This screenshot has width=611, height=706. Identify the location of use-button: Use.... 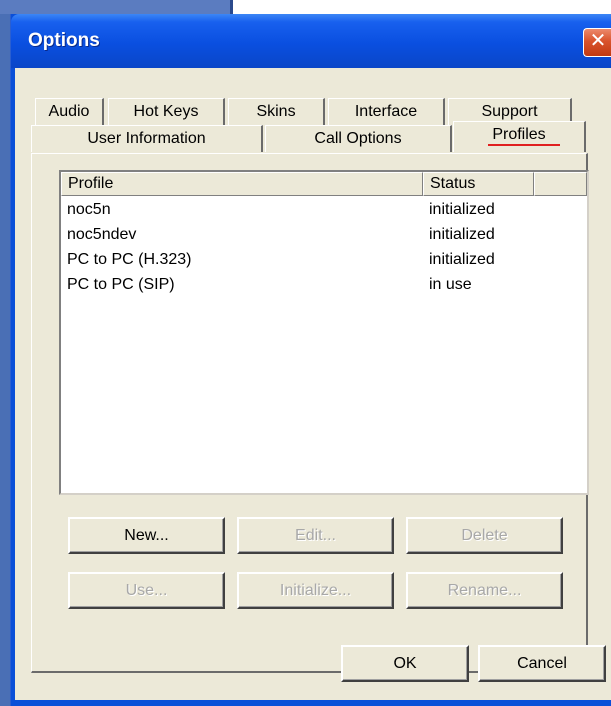
(146, 590).